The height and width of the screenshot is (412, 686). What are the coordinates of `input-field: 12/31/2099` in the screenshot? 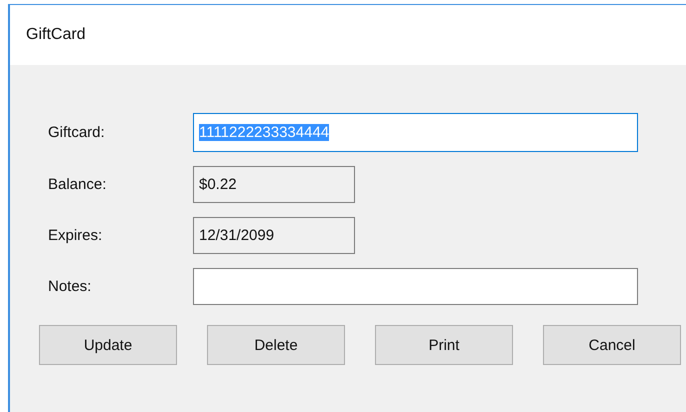 It's located at (274, 235).